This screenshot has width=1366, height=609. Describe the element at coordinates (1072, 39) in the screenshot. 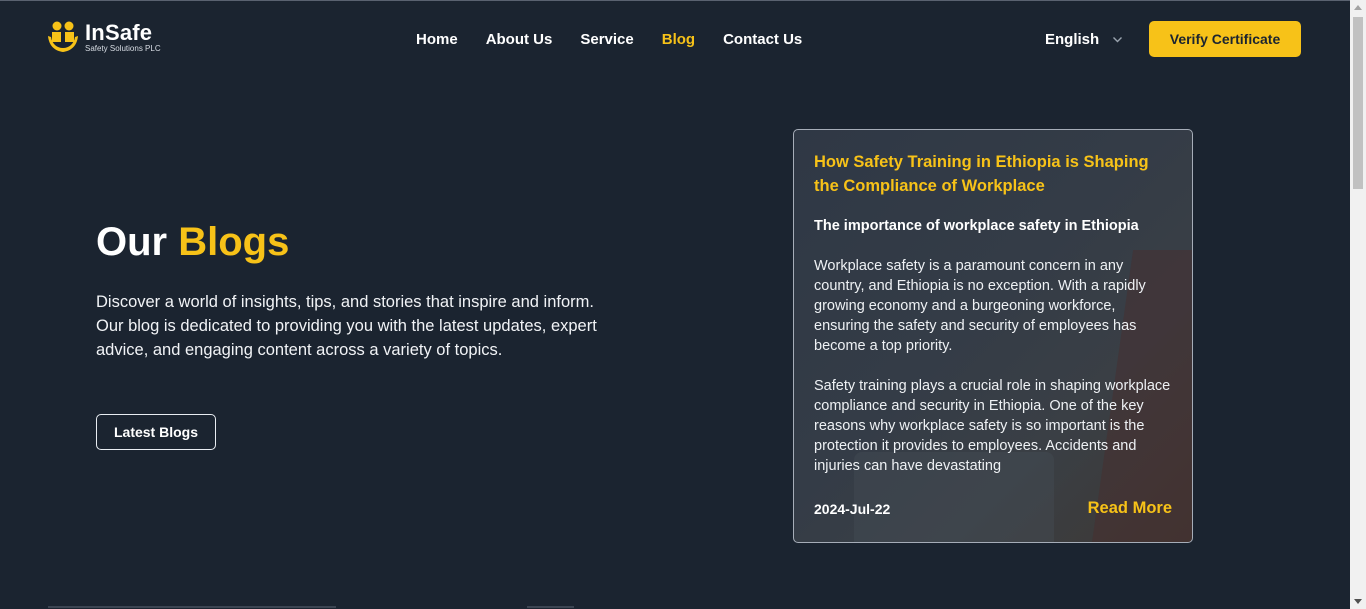

I see `language-label: English` at that location.